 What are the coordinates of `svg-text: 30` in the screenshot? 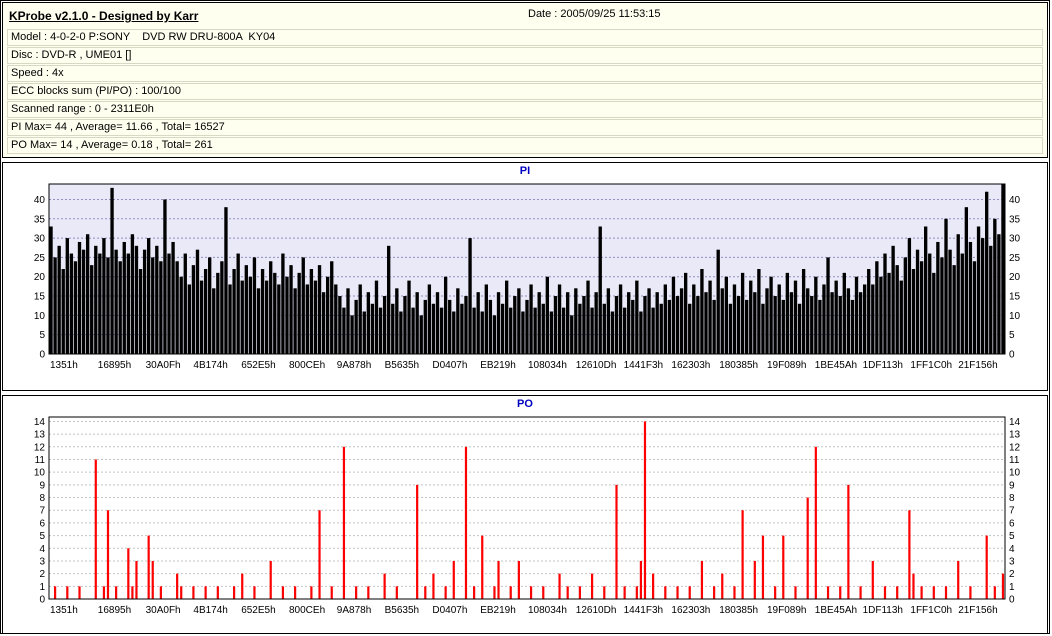 It's located at (1015, 239).